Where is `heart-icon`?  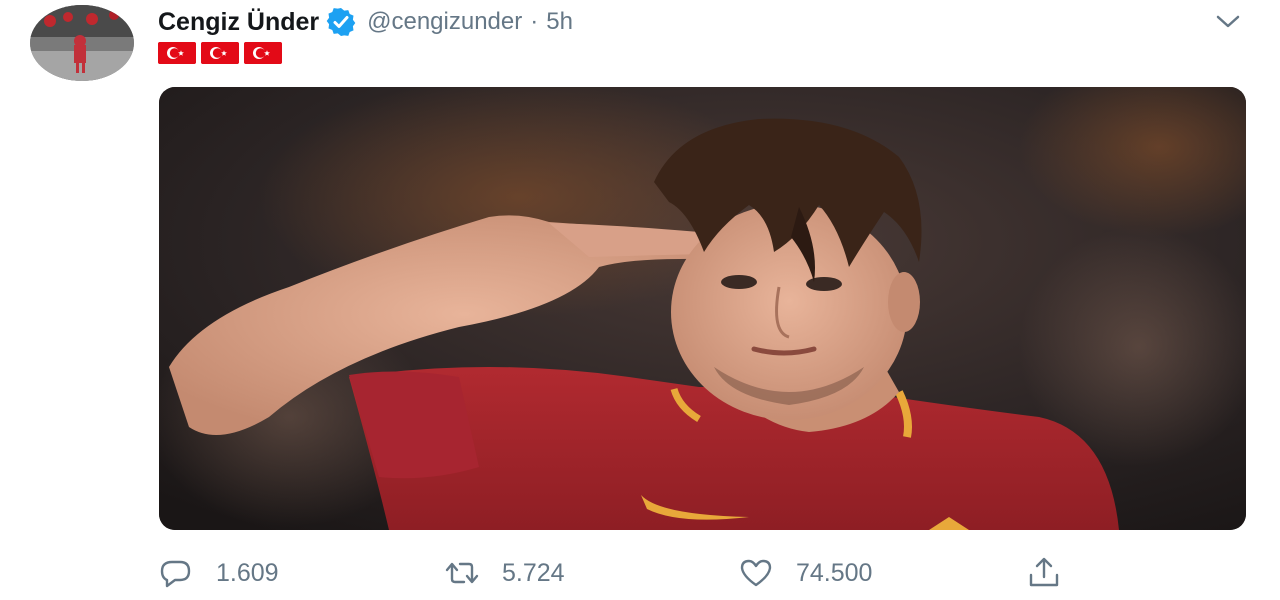 heart-icon is located at coordinates (756, 573).